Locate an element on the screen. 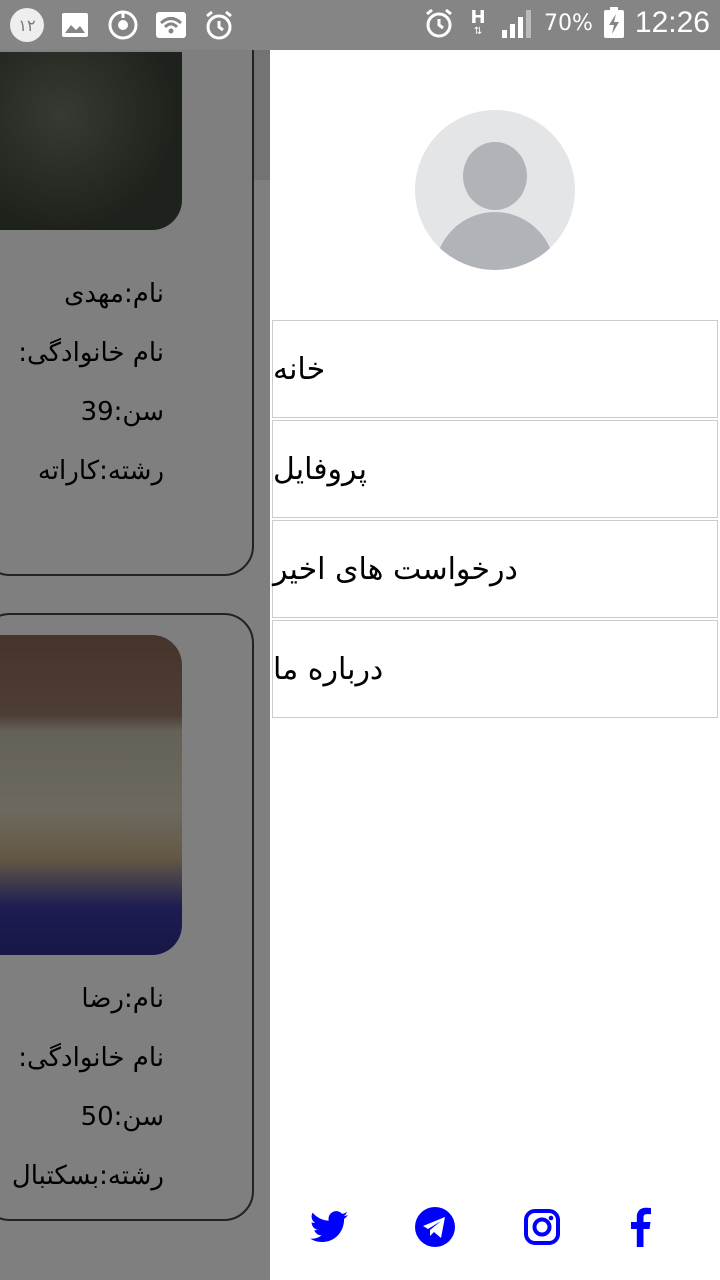 The height and width of the screenshot is (1280, 720). notification-count-badge: ۱۲ is located at coordinates (27, 25).